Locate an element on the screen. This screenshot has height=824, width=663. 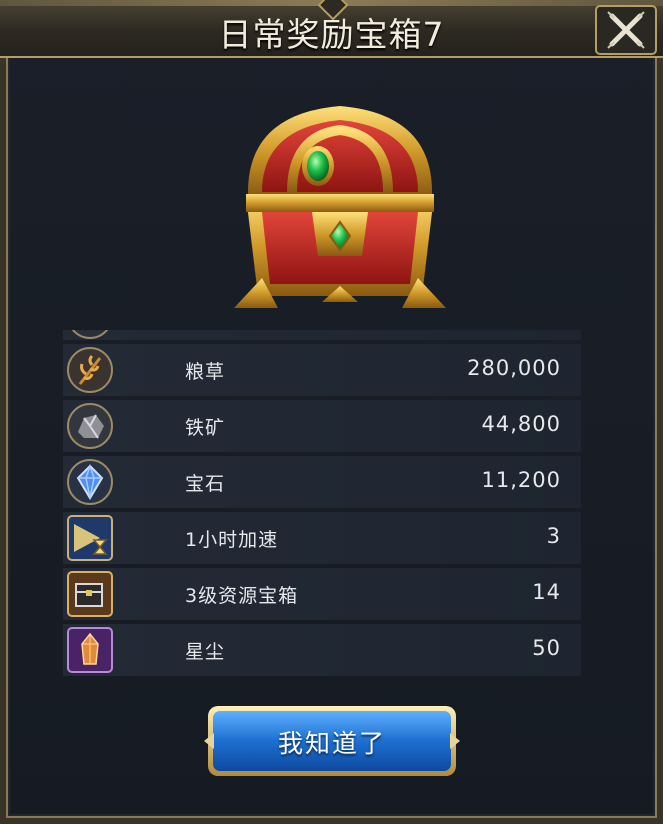
reward-name: 粮草 is located at coordinates (205, 372).